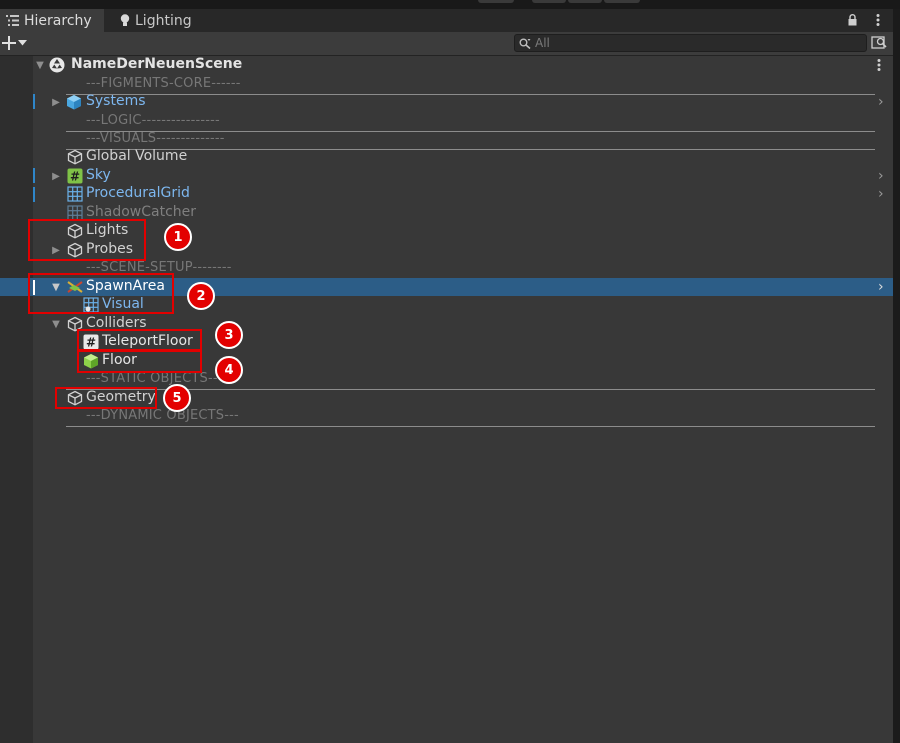  What do you see at coordinates (879, 65) in the screenshot?
I see `scene-options-icon` at bounding box center [879, 65].